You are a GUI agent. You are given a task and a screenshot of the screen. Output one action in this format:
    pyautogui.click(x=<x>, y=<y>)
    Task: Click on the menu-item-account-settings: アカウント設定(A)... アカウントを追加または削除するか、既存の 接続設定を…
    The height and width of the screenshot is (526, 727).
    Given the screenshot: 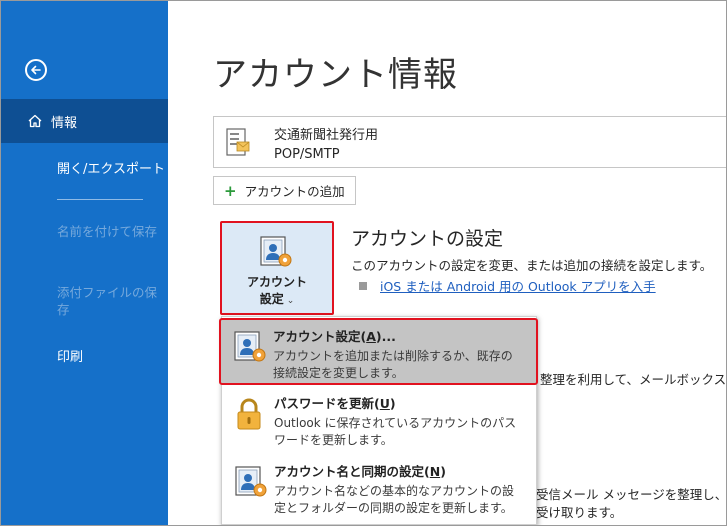 What is the action you would take?
    pyautogui.click(x=378, y=351)
    